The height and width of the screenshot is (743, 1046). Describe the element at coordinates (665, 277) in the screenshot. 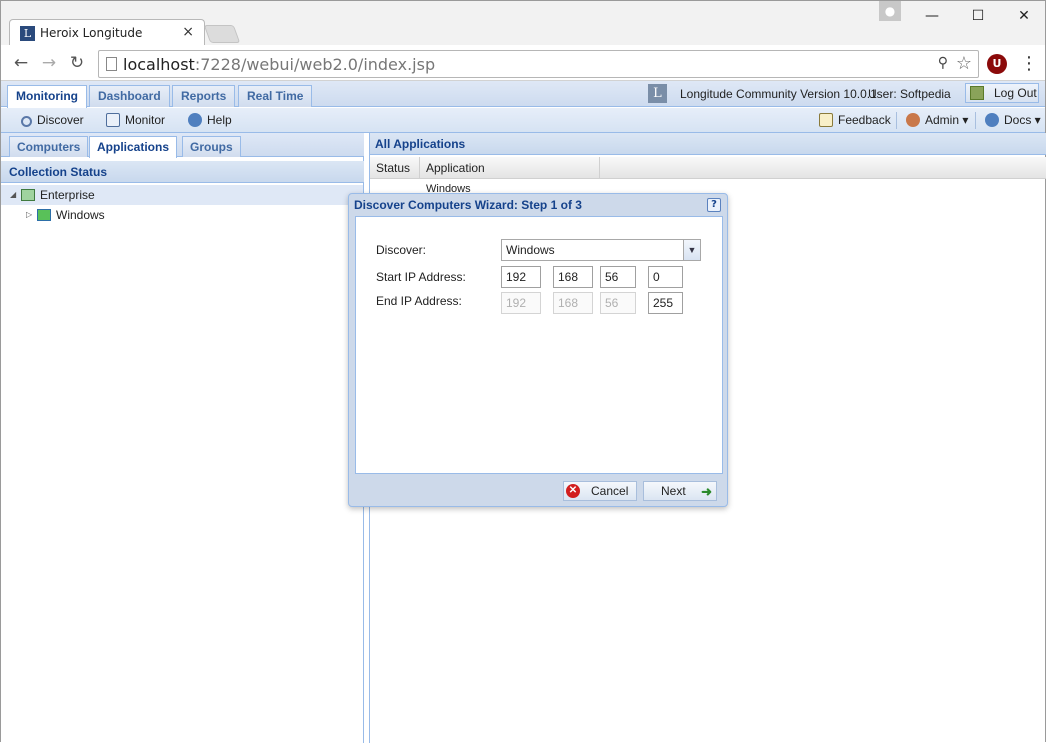

I see `start-ip-octet-4: 0` at that location.